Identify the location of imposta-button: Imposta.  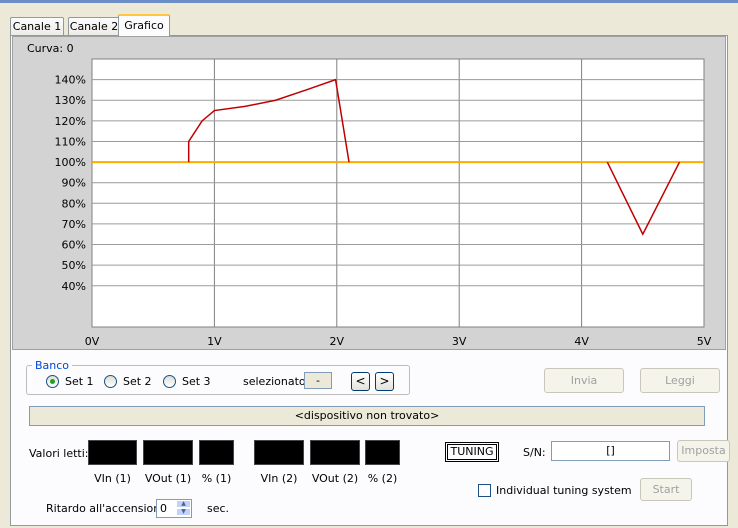
(703, 451).